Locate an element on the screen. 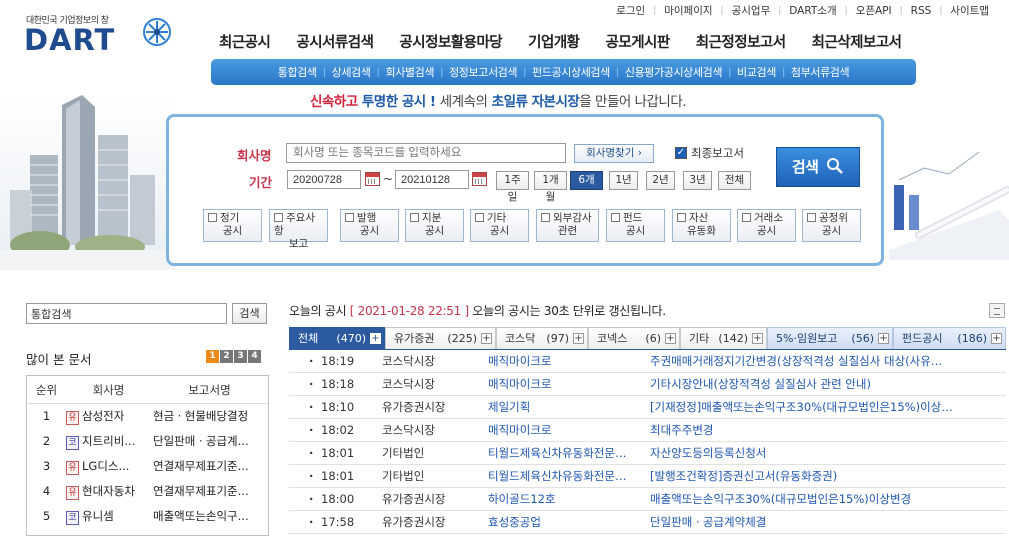 The image size is (1009, 539). type-abs-button: 자산 유동화 is located at coordinates (701, 225).